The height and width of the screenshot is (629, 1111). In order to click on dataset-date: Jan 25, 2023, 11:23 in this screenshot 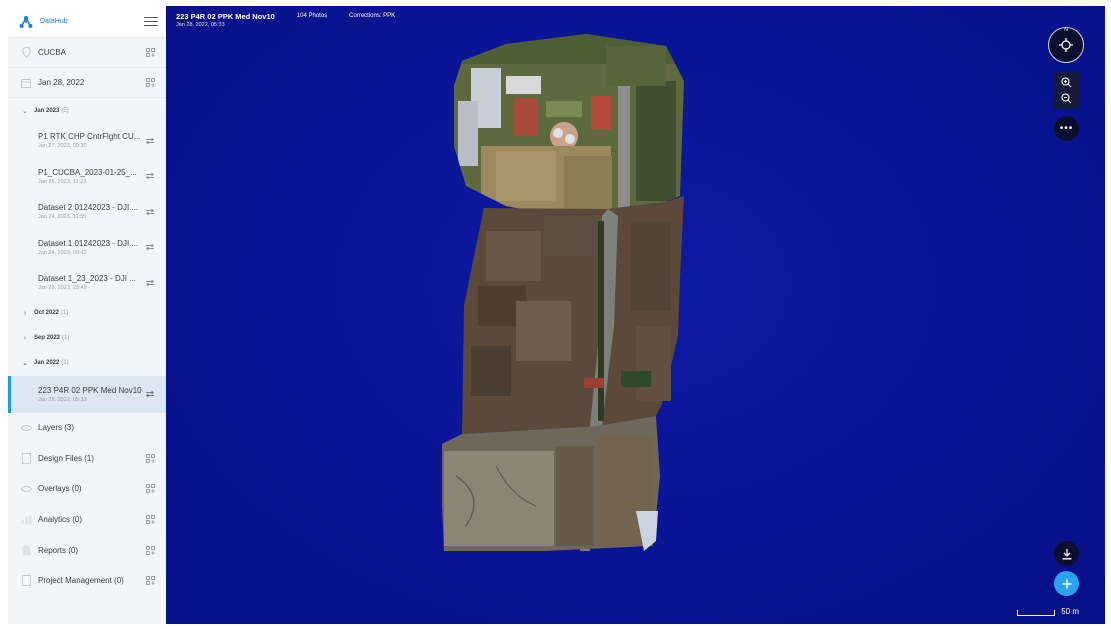, I will do `click(62, 181)`.